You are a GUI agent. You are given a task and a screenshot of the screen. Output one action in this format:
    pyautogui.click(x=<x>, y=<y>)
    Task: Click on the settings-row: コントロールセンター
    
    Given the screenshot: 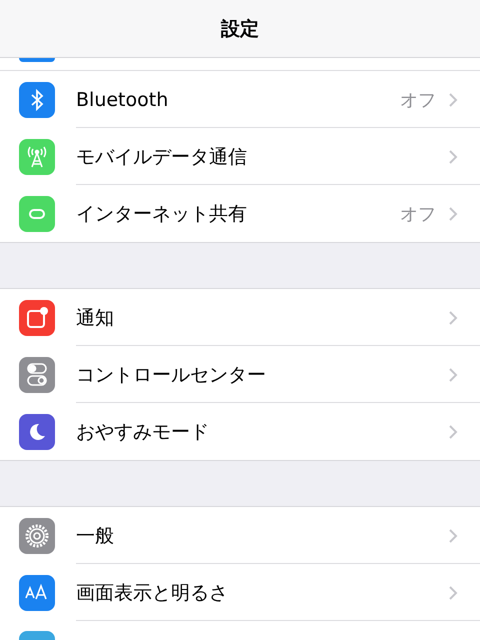 What is the action you would take?
    pyautogui.click(x=240, y=374)
    